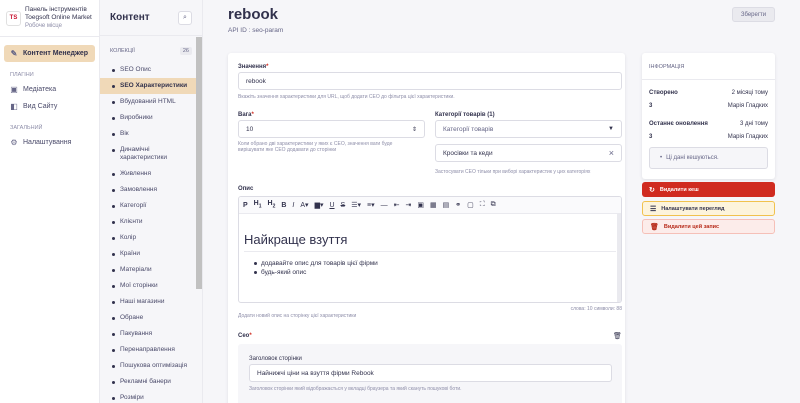 The height and width of the screenshot is (403, 800). I want to click on source-tool: ⧉, so click(493, 205).